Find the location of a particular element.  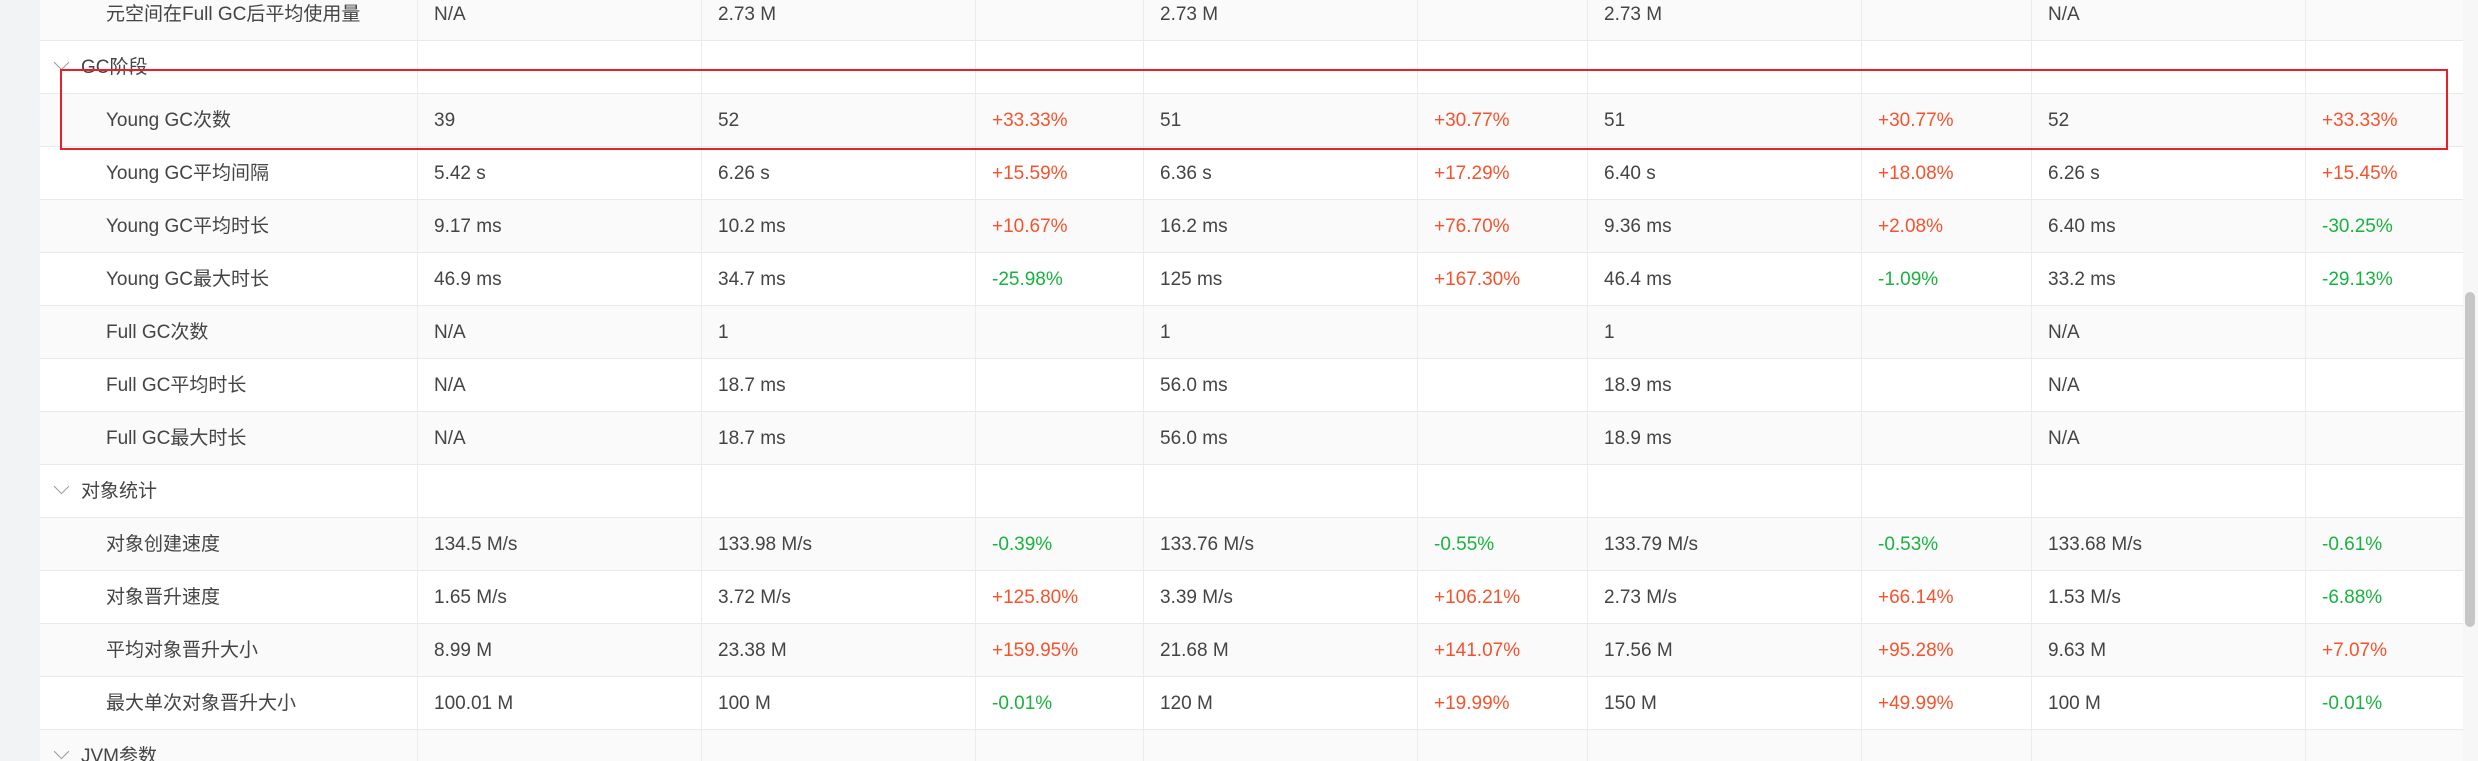

value-cell: 34.7 ms is located at coordinates (839, 279).